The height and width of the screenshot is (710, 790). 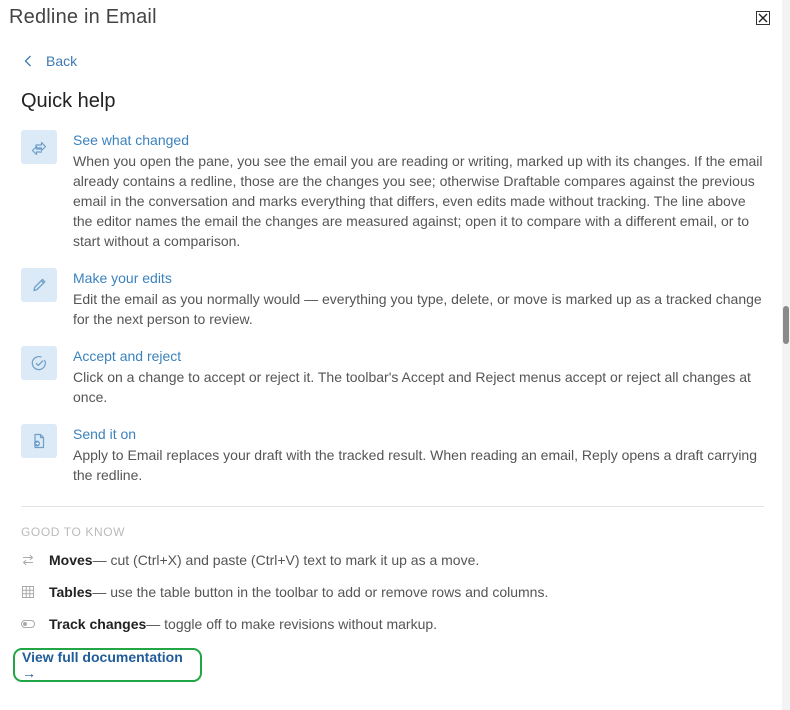 I want to click on swap-icon, so click(x=28, y=560).